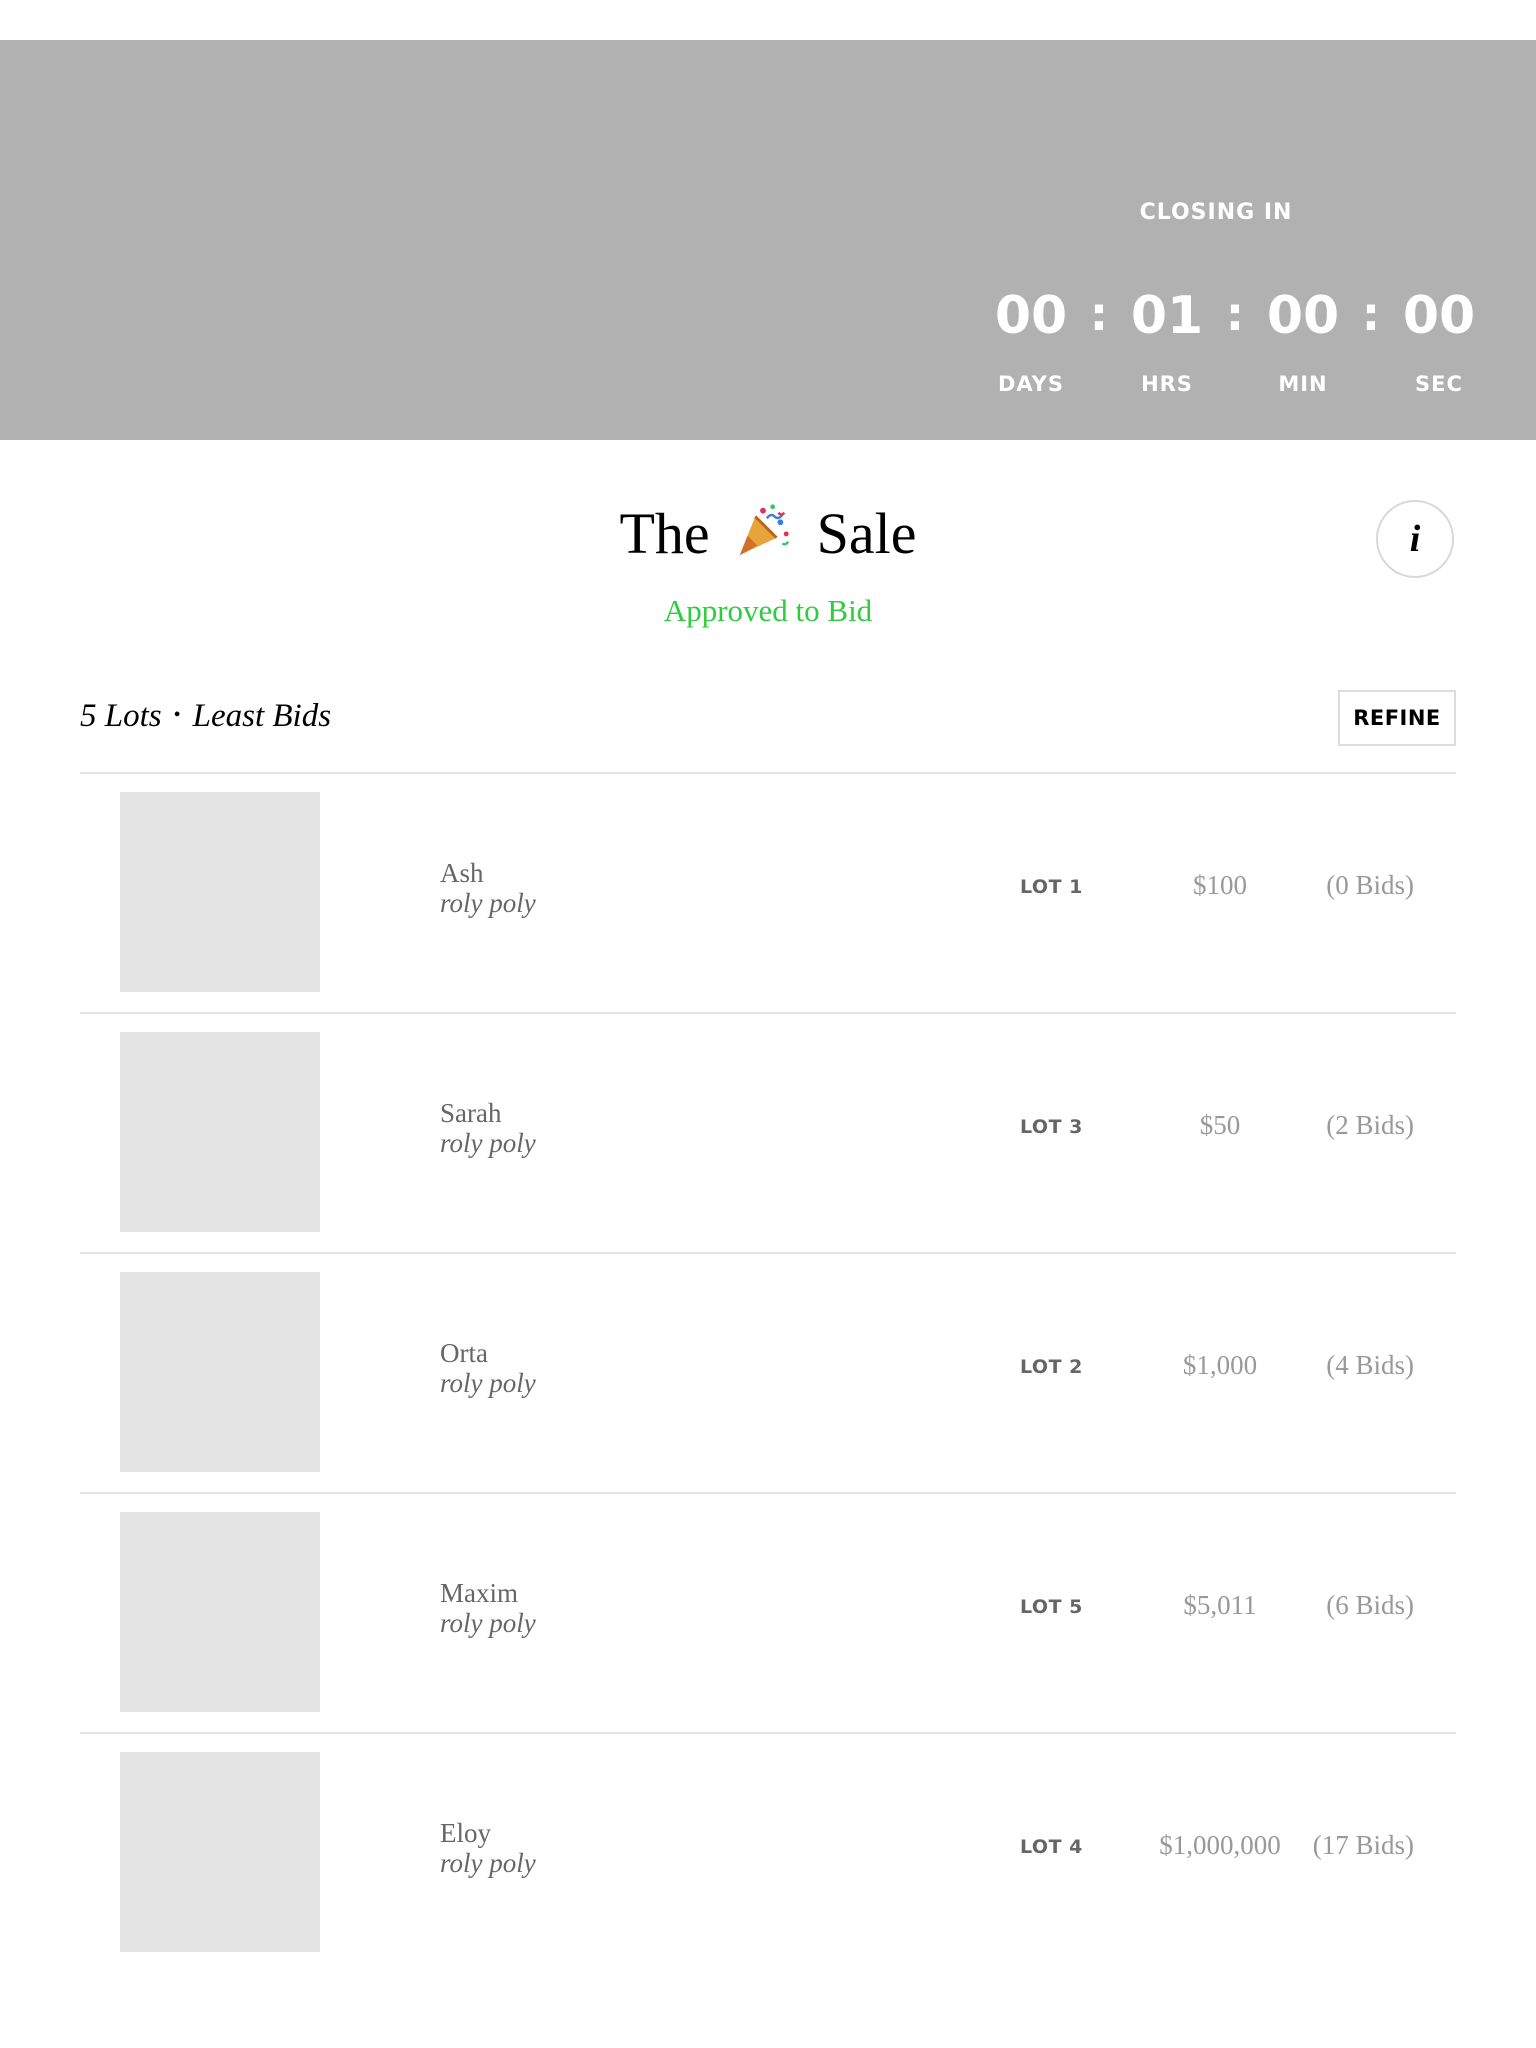 This screenshot has width=1536, height=2048. I want to click on seconds-label: SEC, so click(1439, 384).